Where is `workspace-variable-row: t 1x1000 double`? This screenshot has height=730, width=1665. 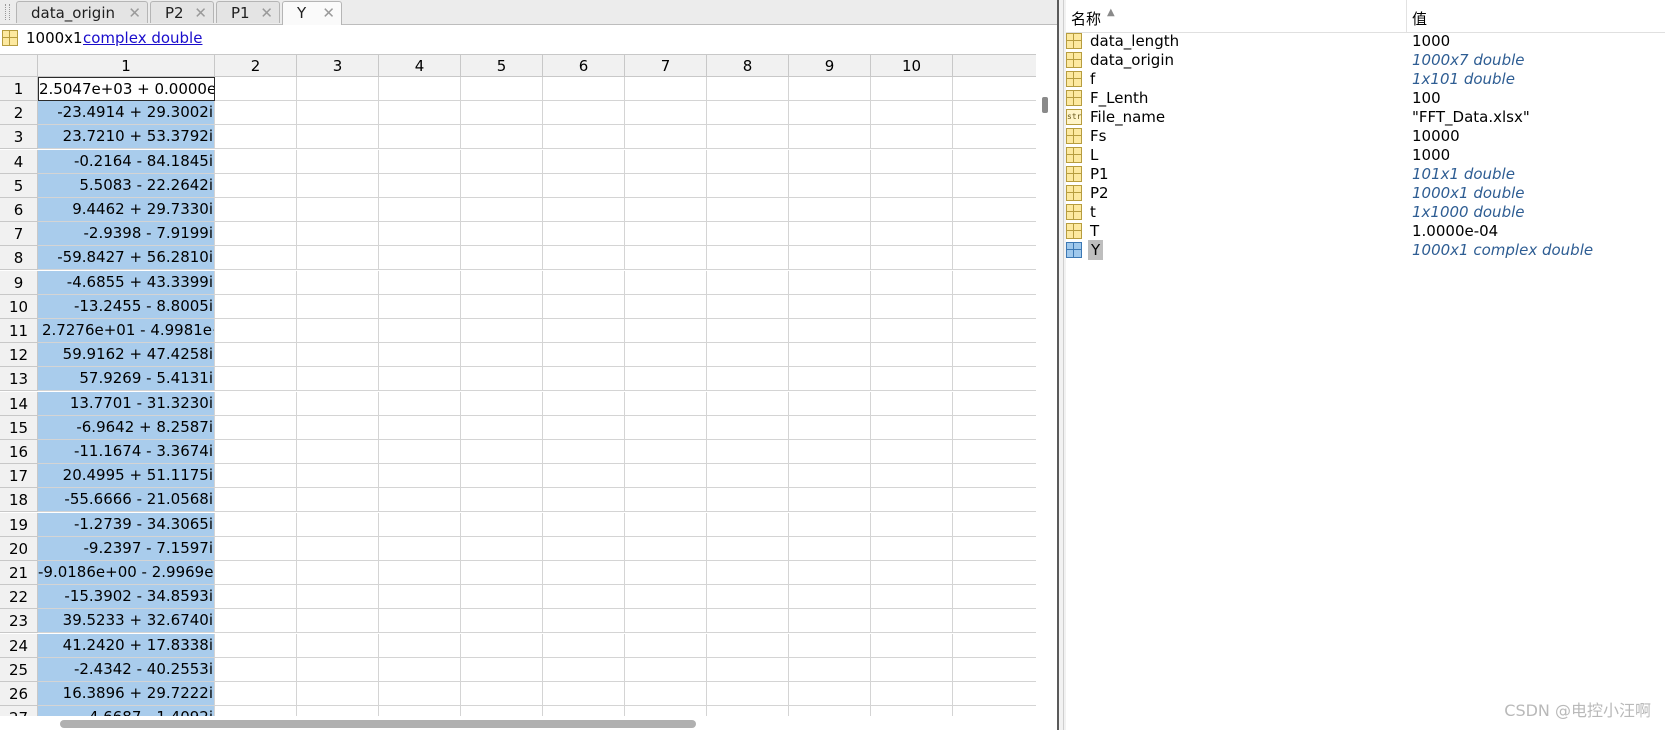 workspace-variable-row: t 1x1000 double is located at coordinates (1365, 212).